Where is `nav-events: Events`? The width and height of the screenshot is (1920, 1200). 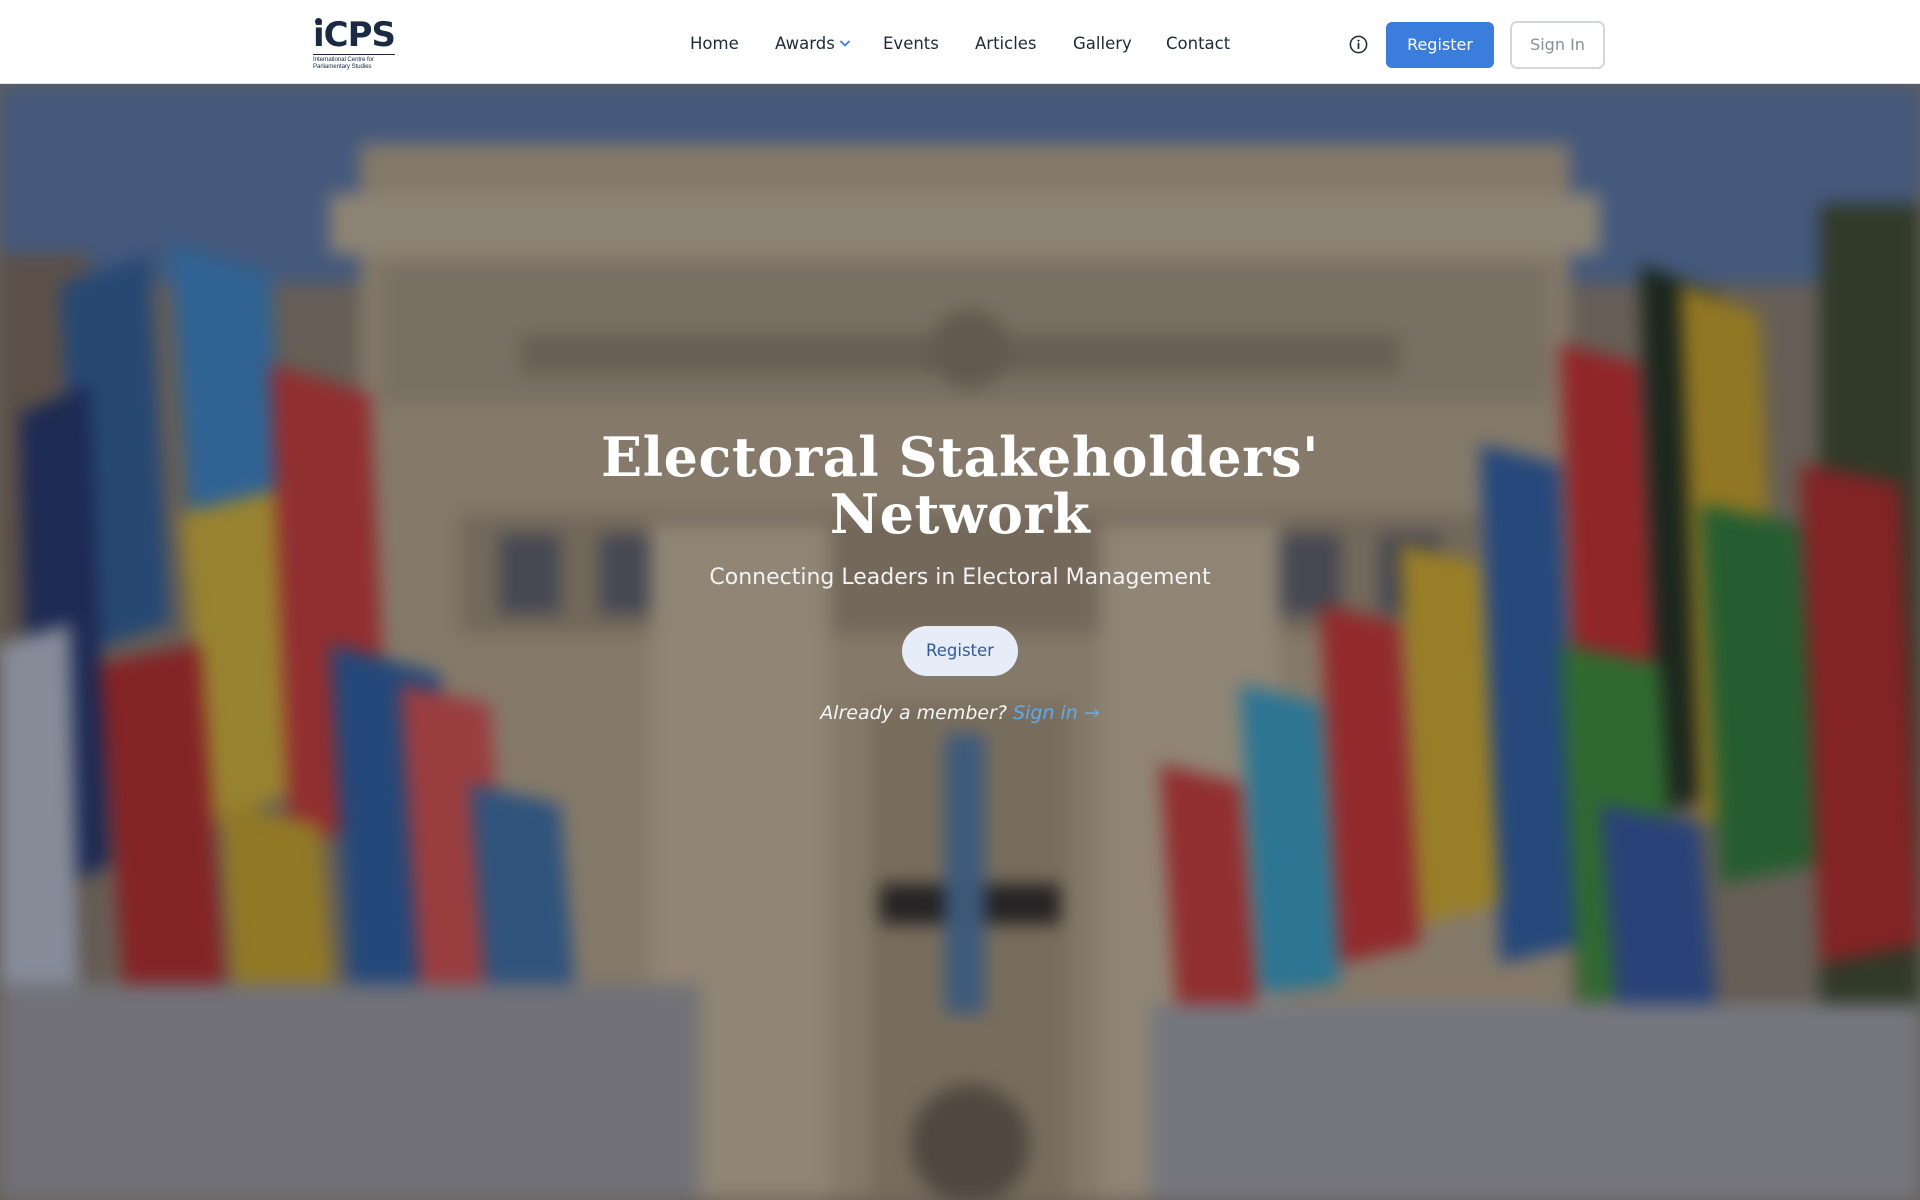
nav-events: Events is located at coordinates (911, 44).